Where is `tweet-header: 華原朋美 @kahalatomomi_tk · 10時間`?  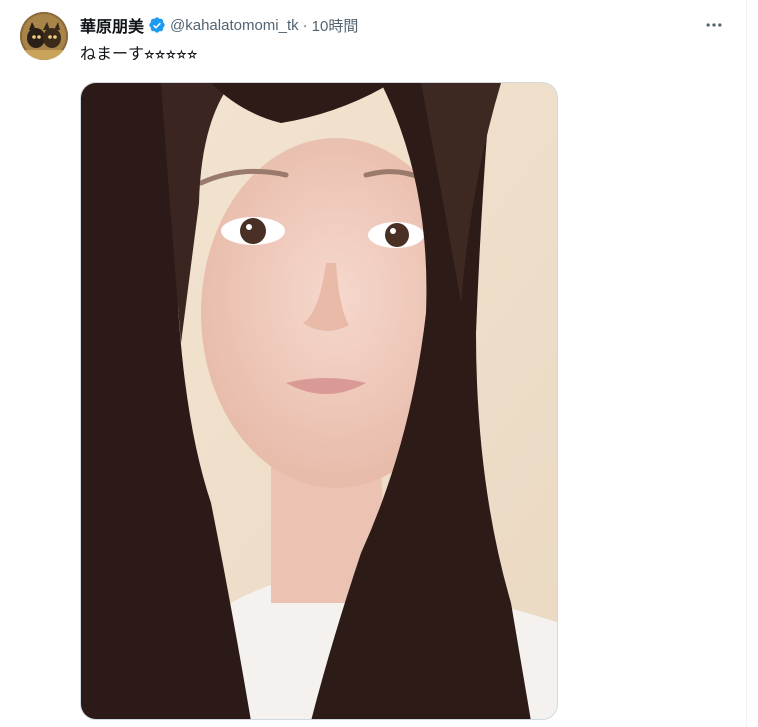 tweet-header: 華原朋美 @kahalatomomi_tk · 10時間 is located at coordinates (219, 25).